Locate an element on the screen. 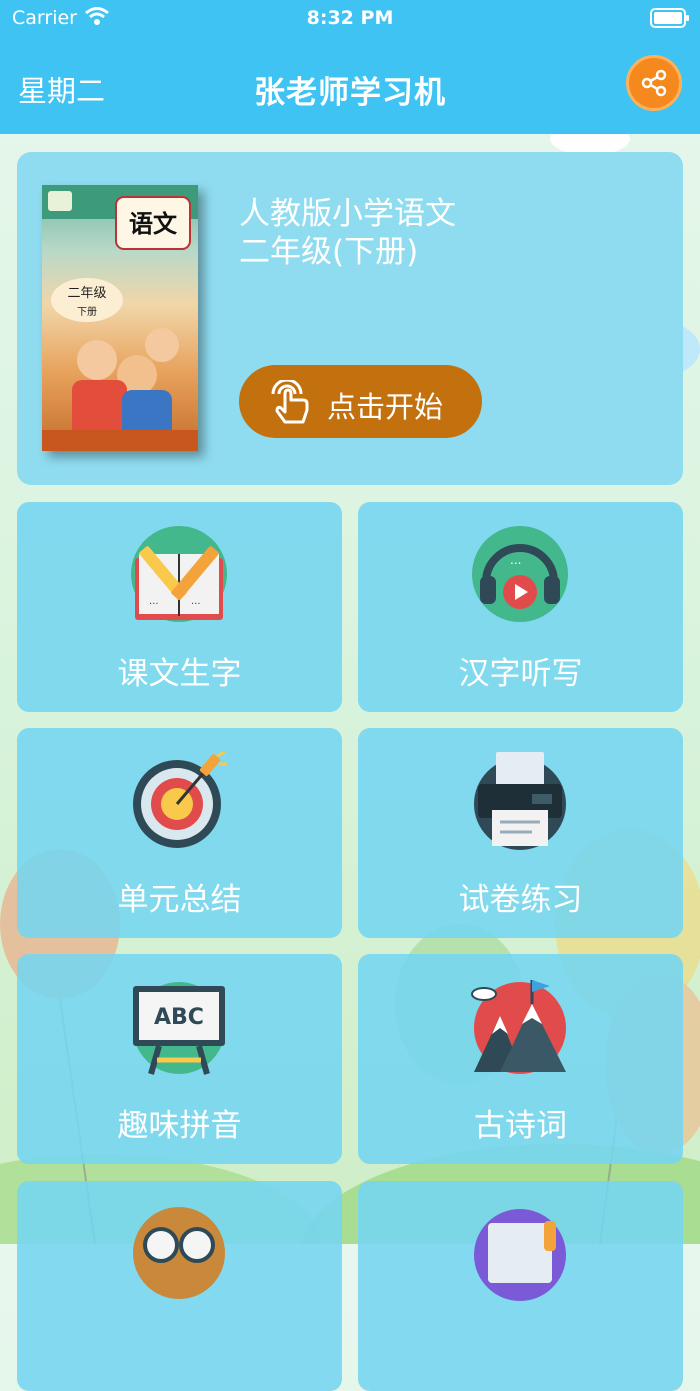  tile-label: 试卷练习 is located at coordinates (520, 900).